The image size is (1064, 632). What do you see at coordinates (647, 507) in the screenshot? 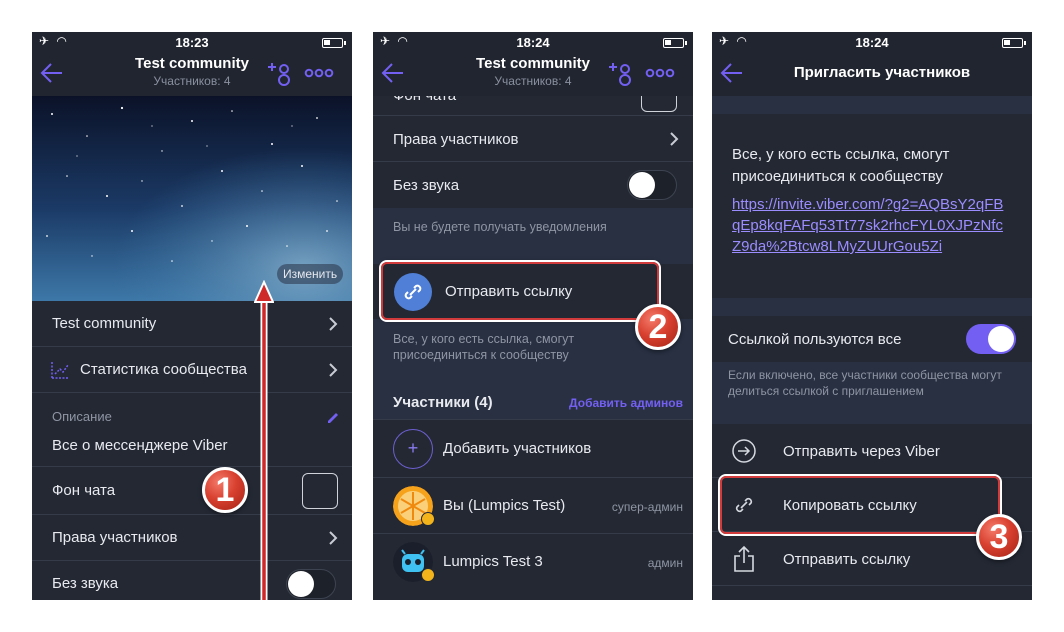
I see `member-role: супер-админ` at bounding box center [647, 507].